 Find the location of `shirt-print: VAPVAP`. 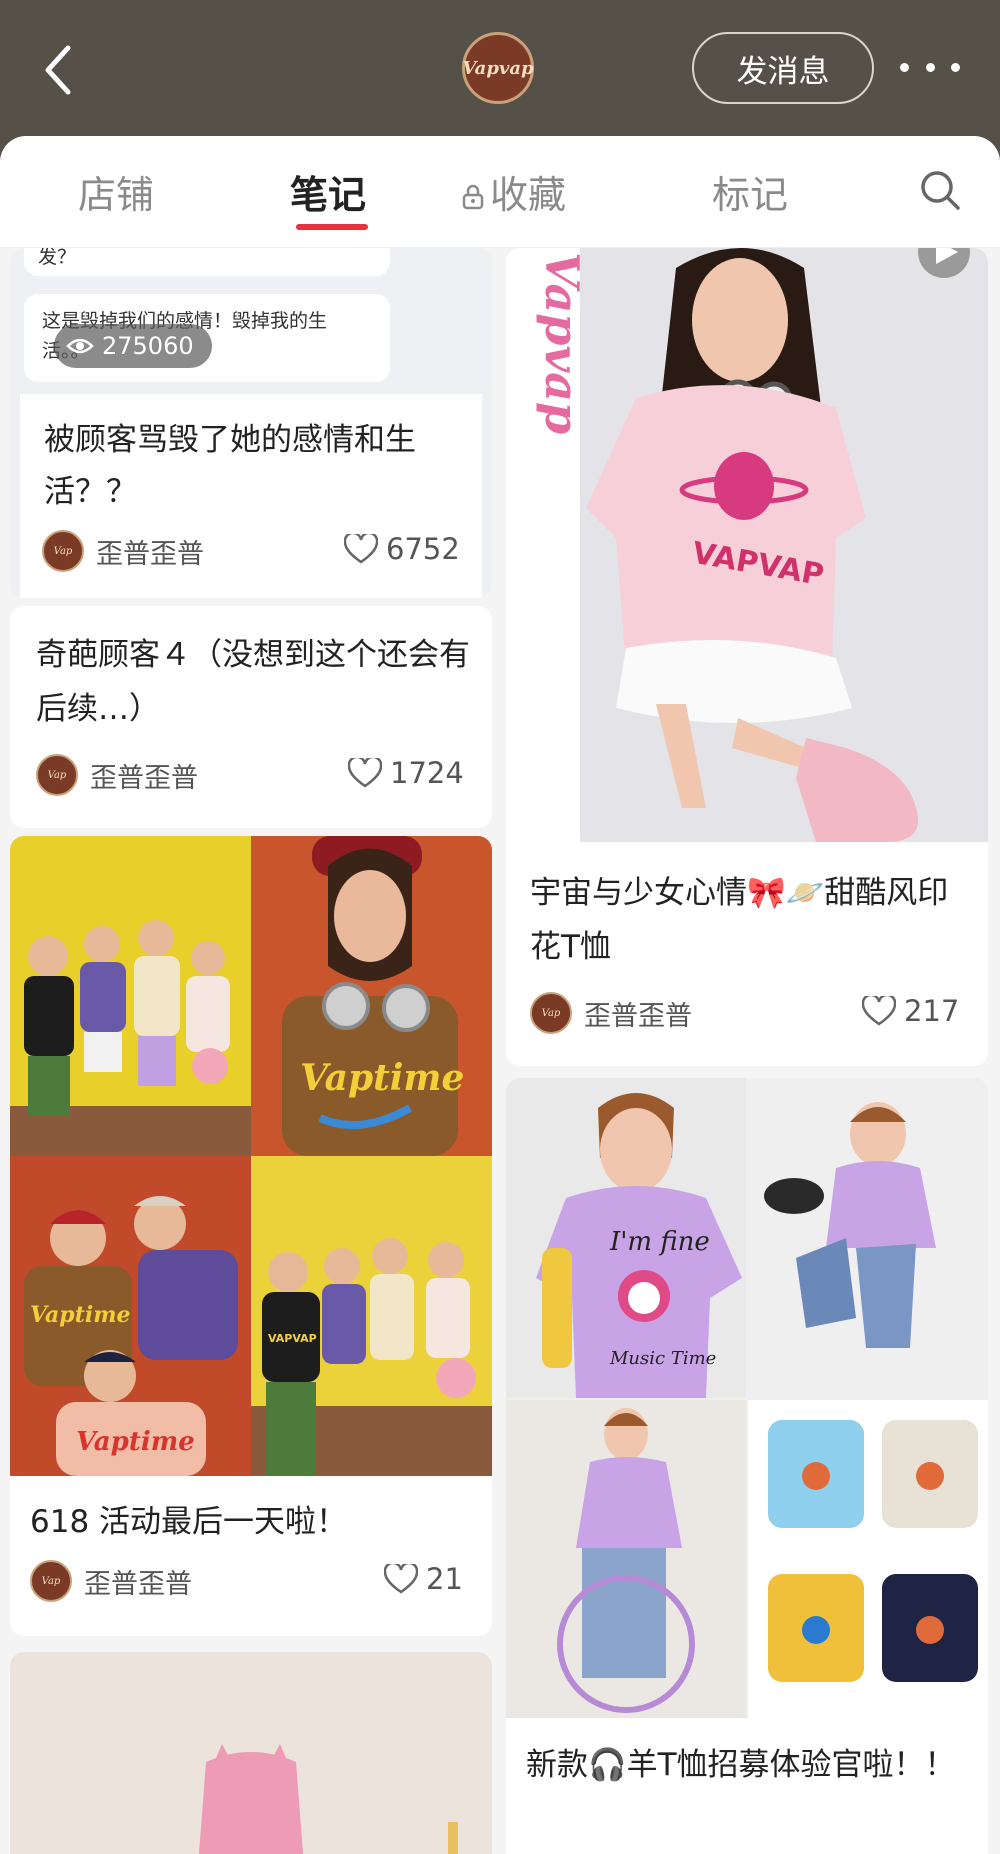

shirt-print: VAPVAP is located at coordinates (292, 1338).